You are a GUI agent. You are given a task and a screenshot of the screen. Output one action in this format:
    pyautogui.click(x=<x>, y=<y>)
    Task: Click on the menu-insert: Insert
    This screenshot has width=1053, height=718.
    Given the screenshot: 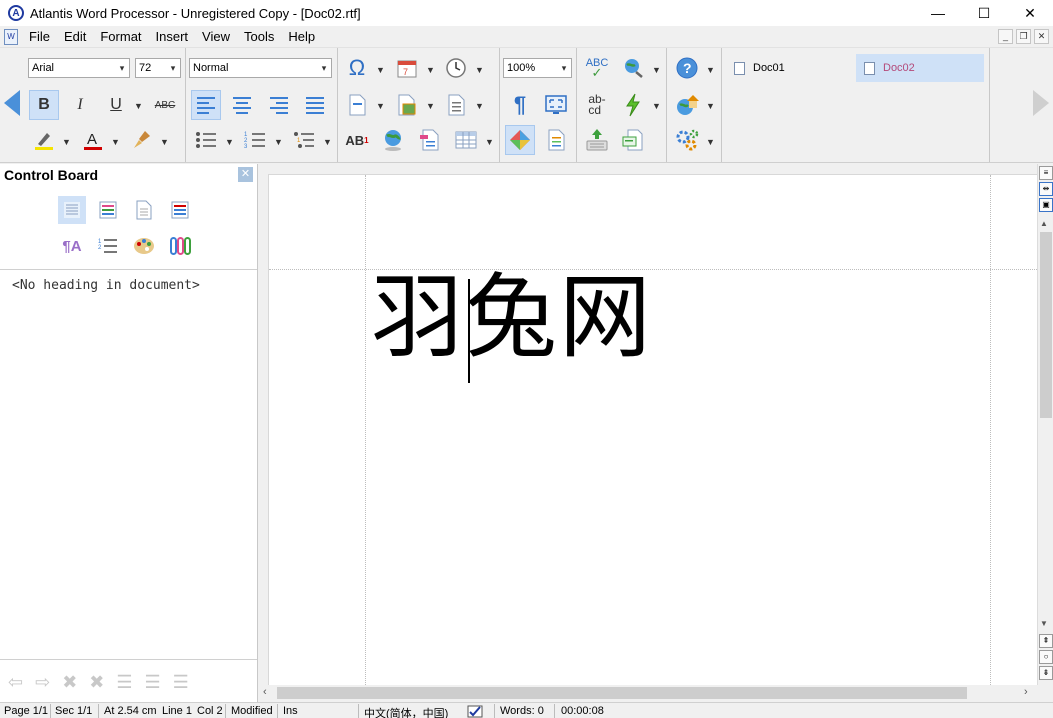 What is the action you would take?
    pyautogui.click(x=172, y=37)
    